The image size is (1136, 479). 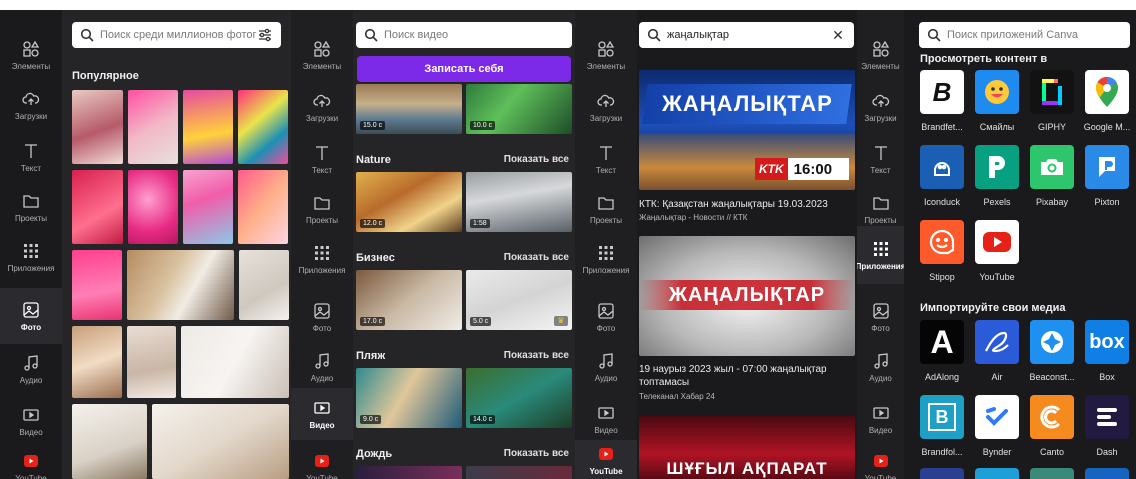 What do you see at coordinates (942, 351) in the screenshot?
I see `app-adalong: A AdAlong` at bounding box center [942, 351].